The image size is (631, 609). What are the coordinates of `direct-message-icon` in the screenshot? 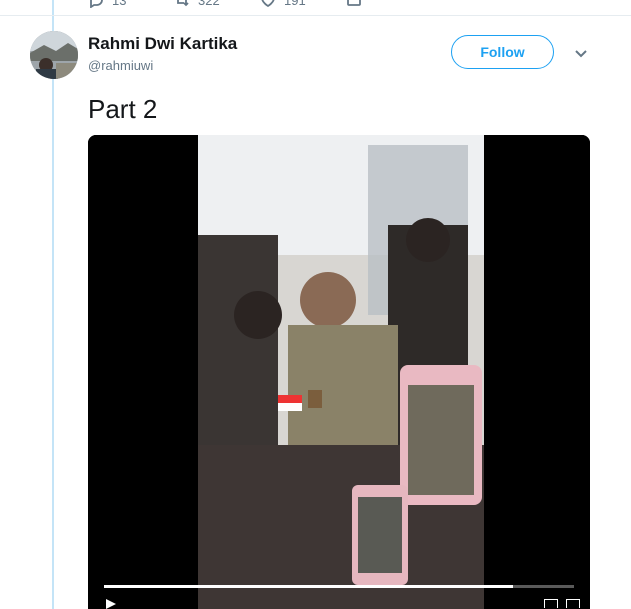 It's located at (354, 3).